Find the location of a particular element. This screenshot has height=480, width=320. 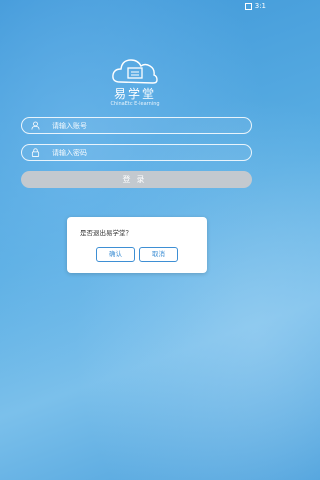

lock-icon is located at coordinates (35, 152).